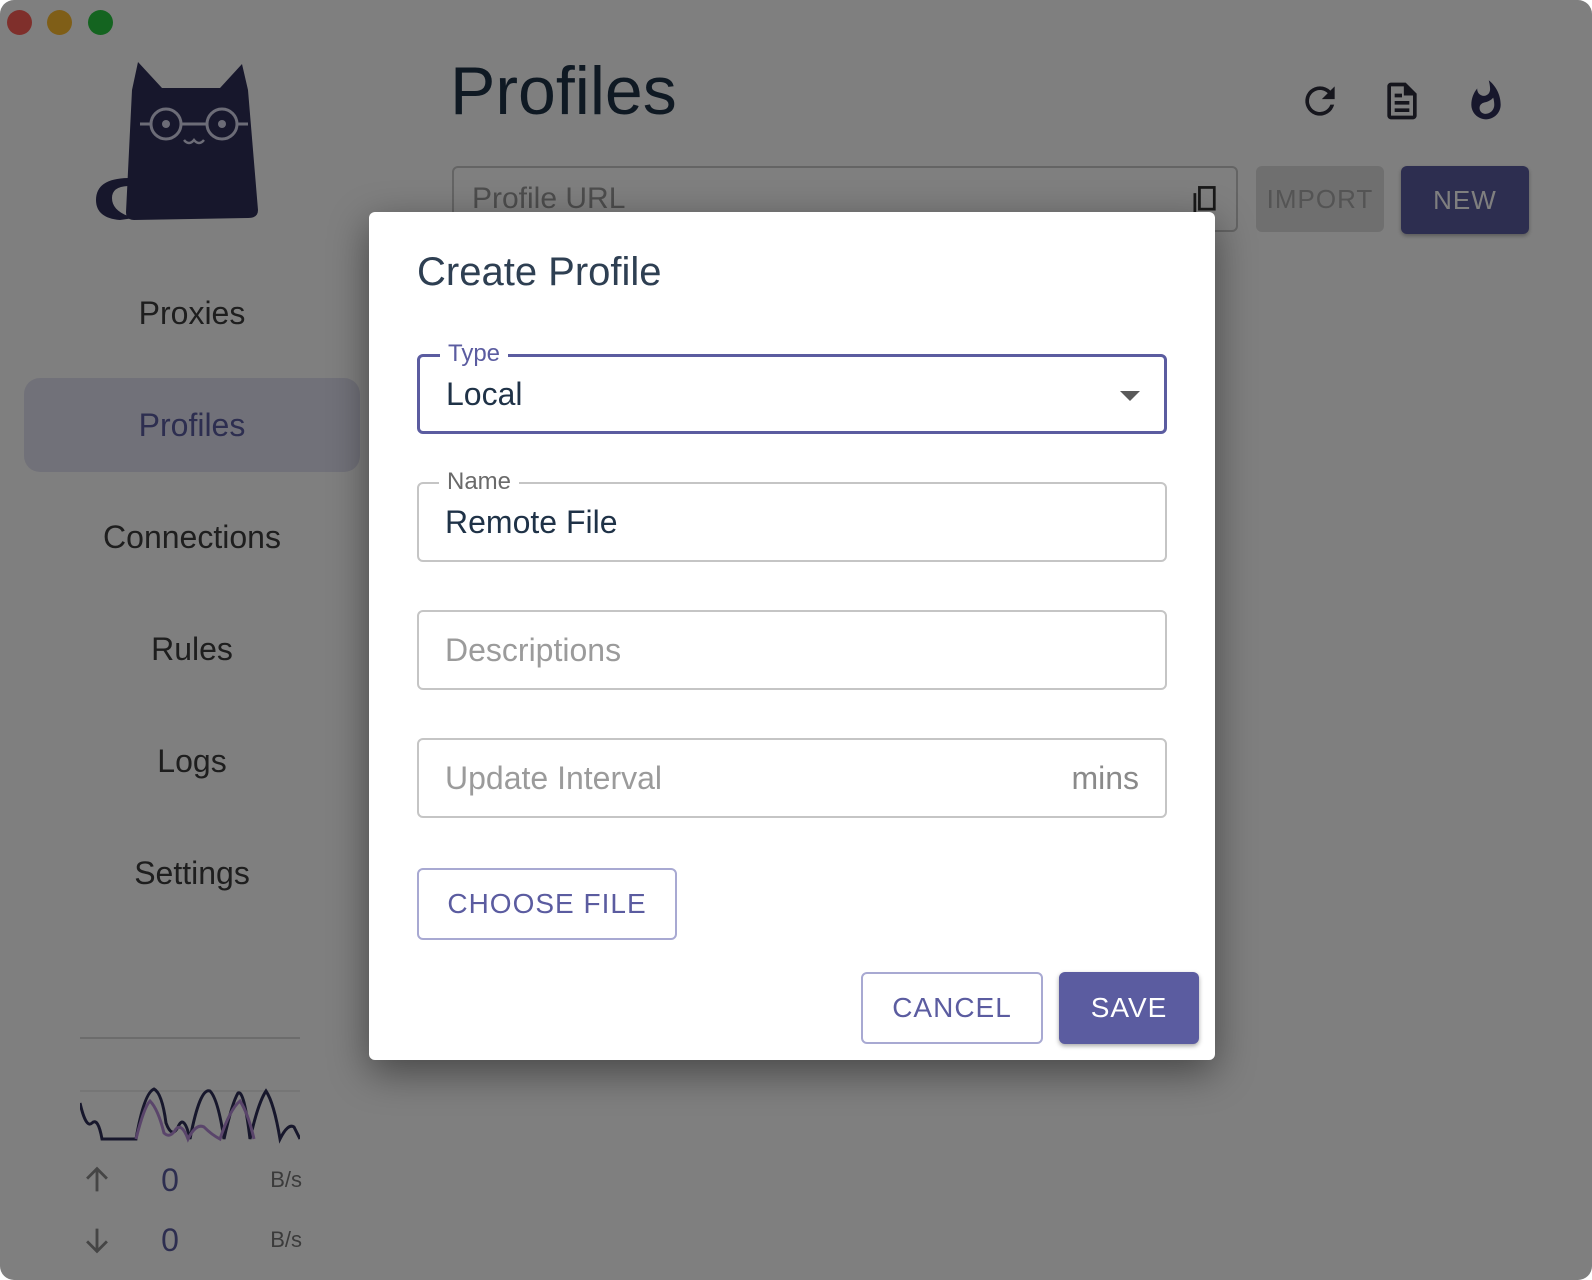  What do you see at coordinates (952, 1008) in the screenshot?
I see `cancel-button: CANCEL` at bounding box center [952, 1008].